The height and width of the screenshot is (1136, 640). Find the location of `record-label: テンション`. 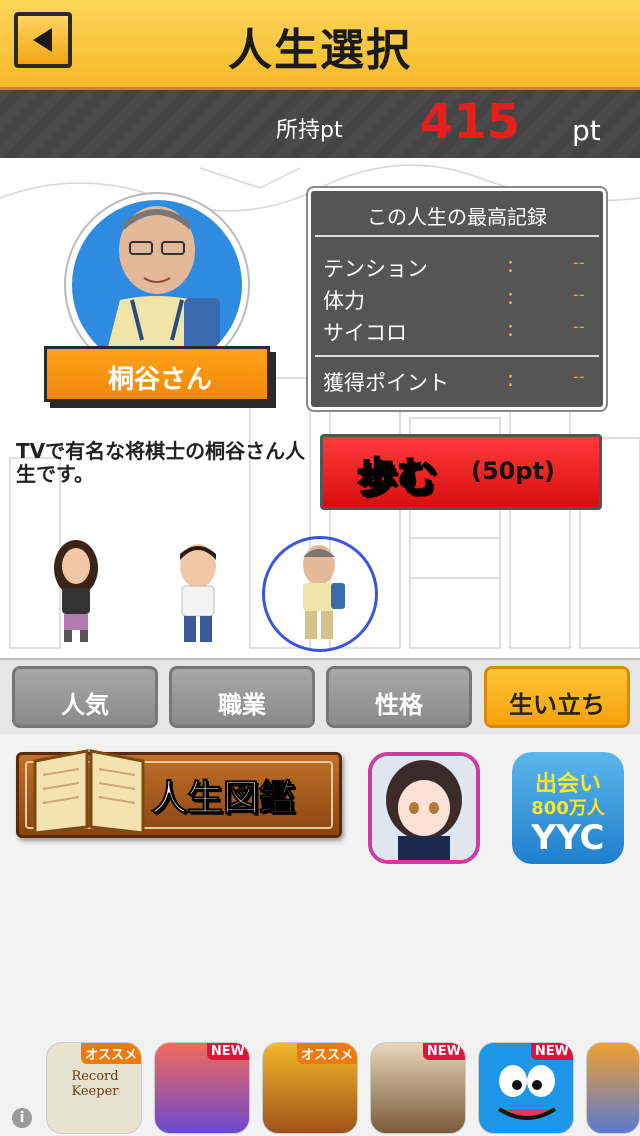

record-label: テンション is located at coordinates (375, 269).